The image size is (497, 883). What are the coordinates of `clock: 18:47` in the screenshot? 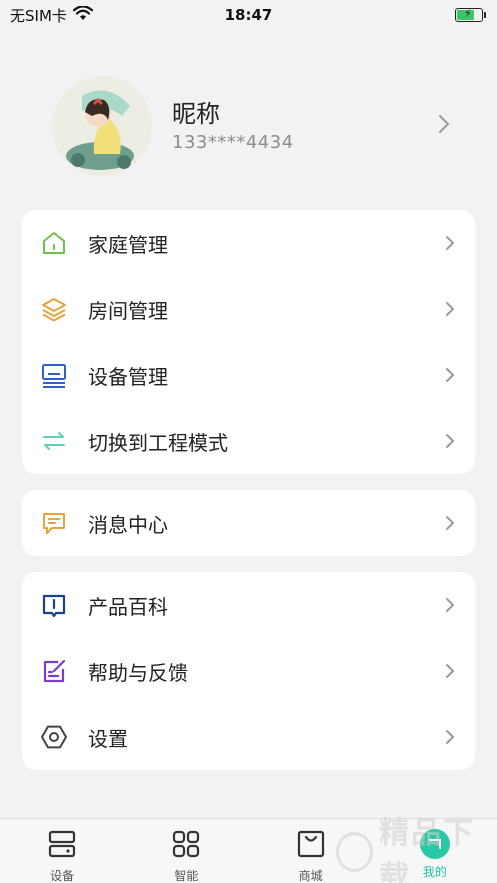 It's located at (248, 15).